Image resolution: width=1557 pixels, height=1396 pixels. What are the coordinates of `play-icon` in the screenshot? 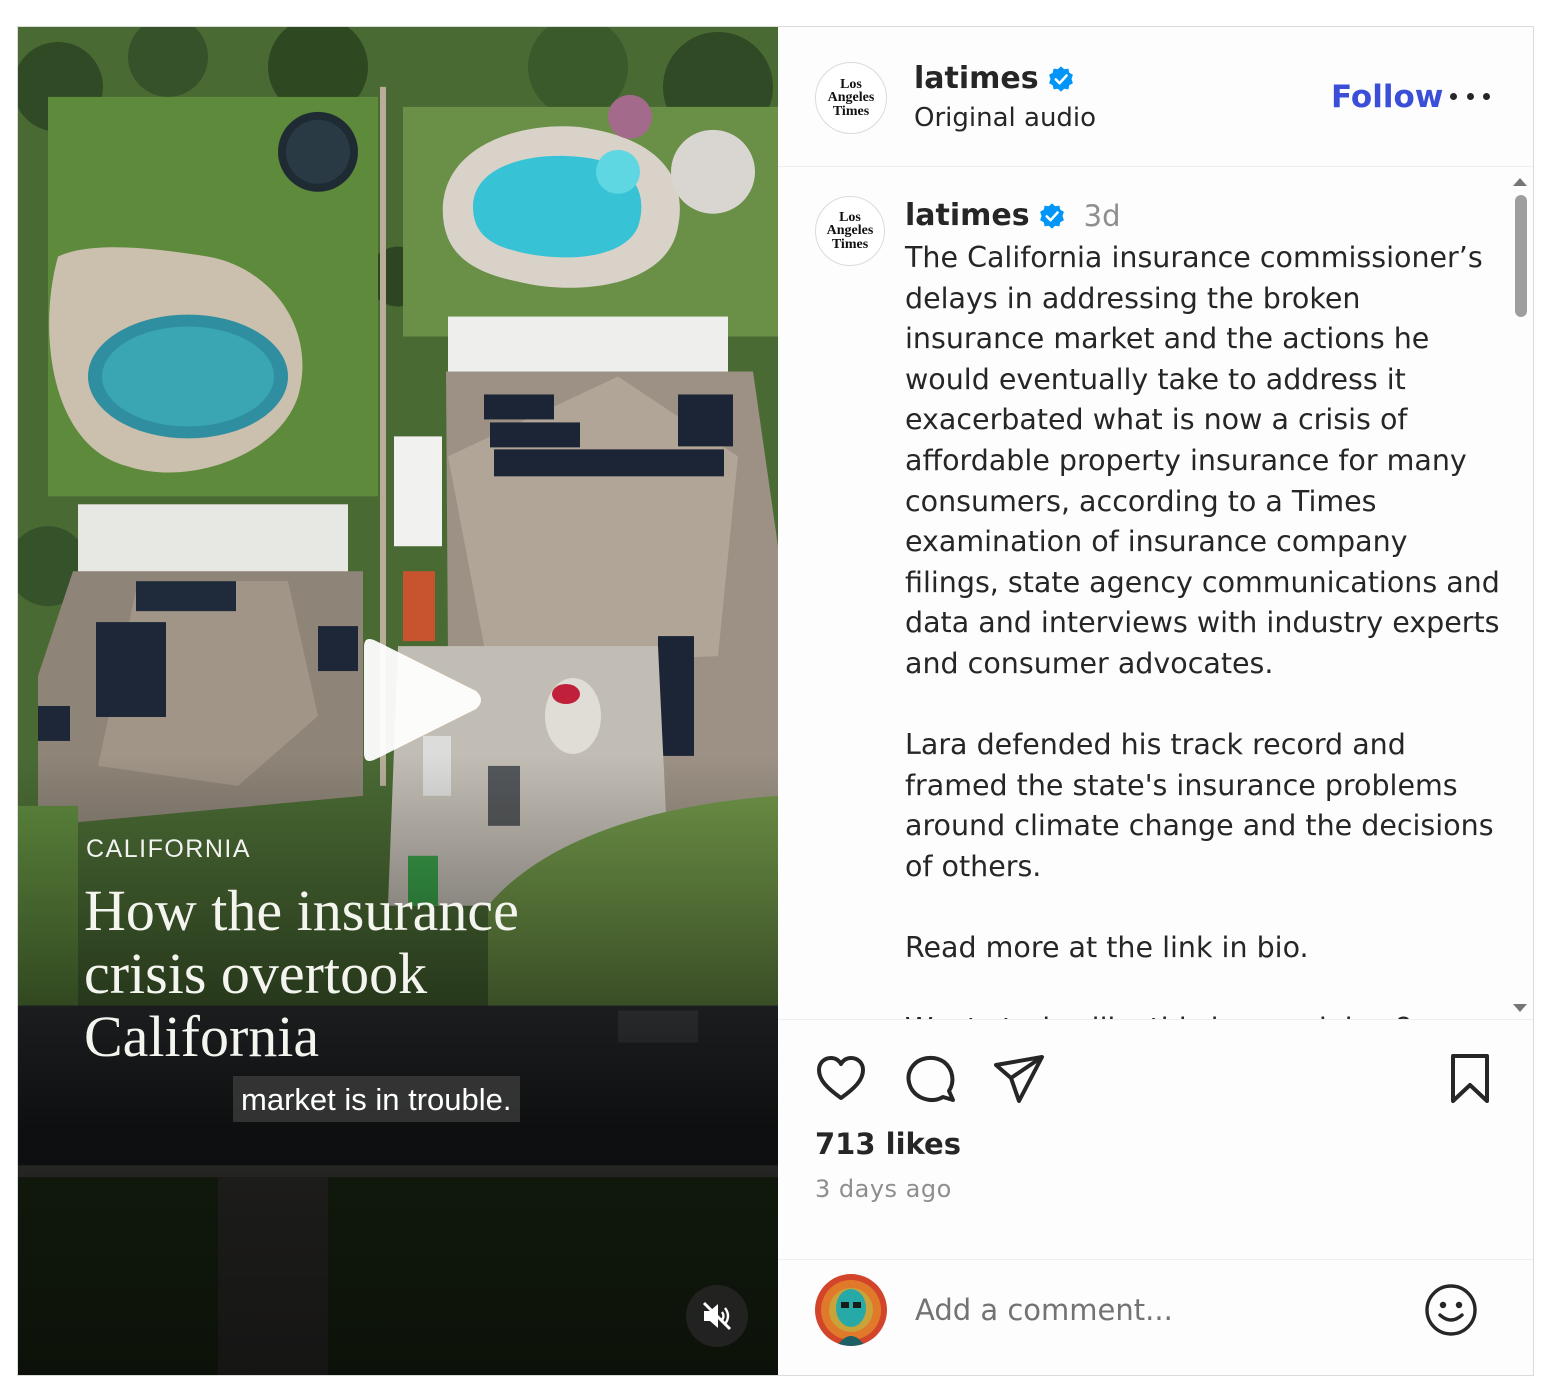 It's located at (422, 700).